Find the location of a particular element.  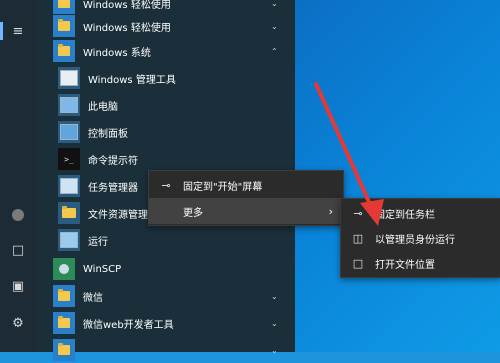

file-explorer-icon is located at coordinates (69, 213).